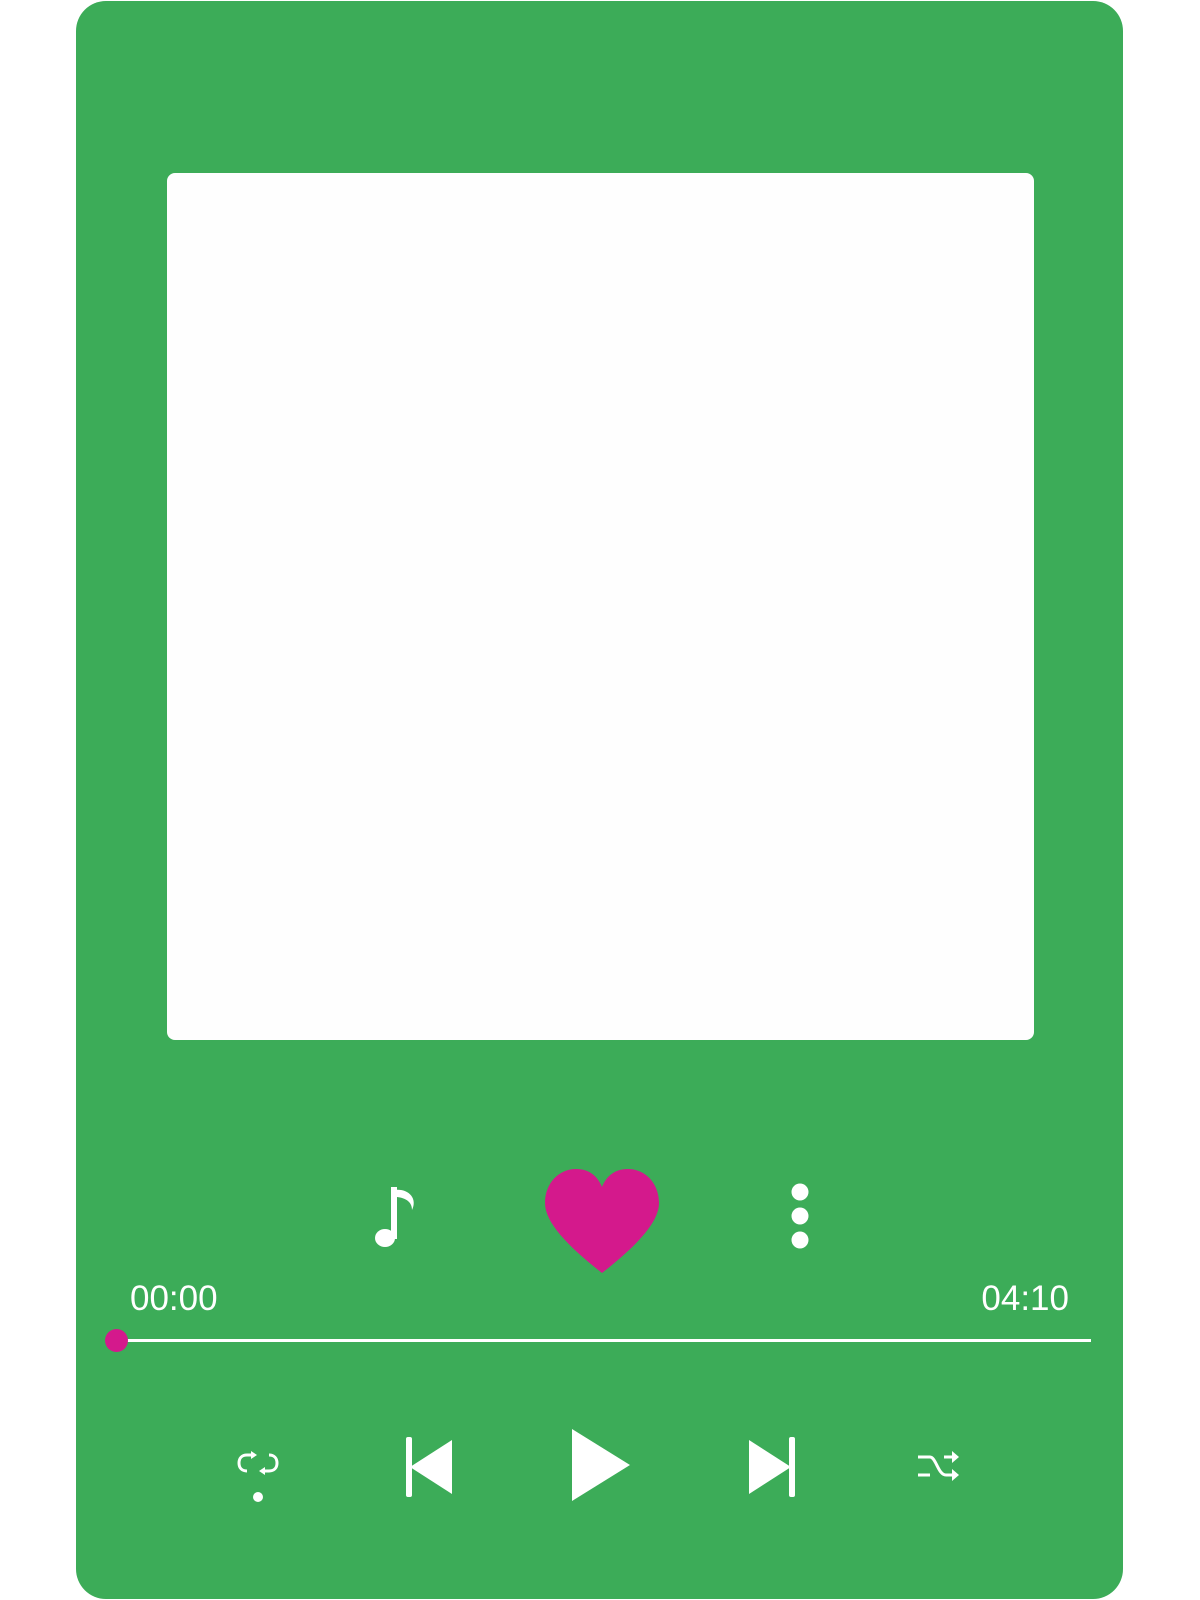 This screenshot has width=1200, height=1600. Describe the element at coordinates (598, 1340) in the screenshot. I see `progress-bar` at that location.